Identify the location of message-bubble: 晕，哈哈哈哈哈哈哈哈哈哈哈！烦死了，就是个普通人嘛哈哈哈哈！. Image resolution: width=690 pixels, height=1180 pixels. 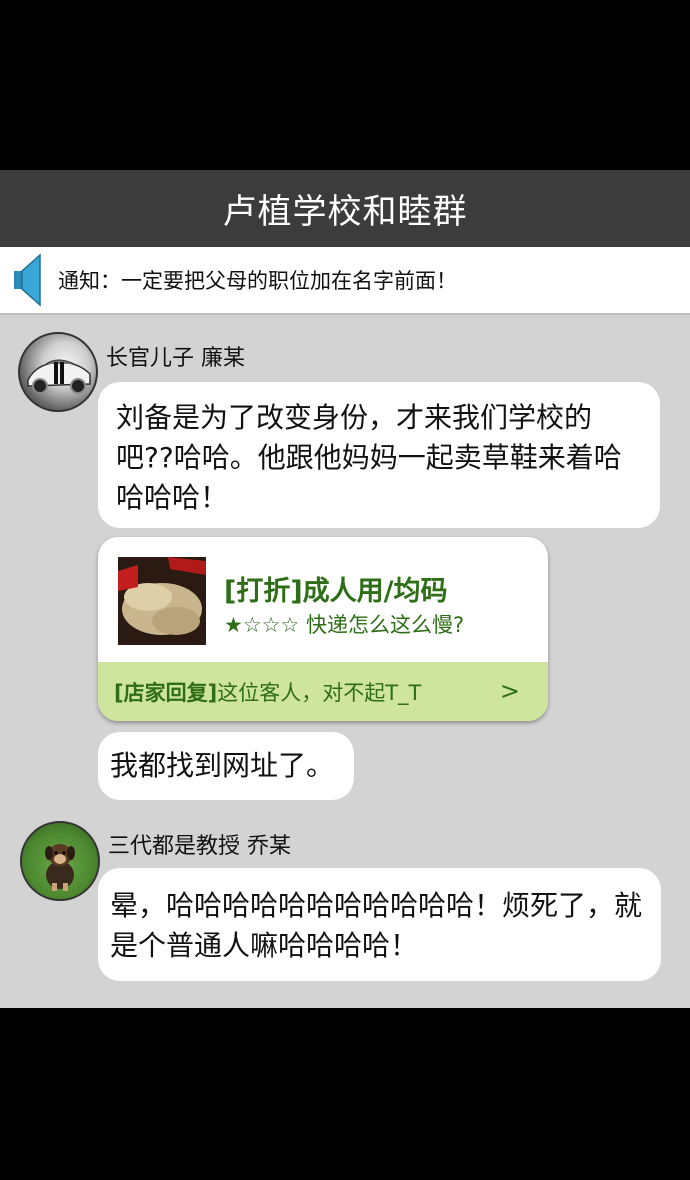
(379, 924).